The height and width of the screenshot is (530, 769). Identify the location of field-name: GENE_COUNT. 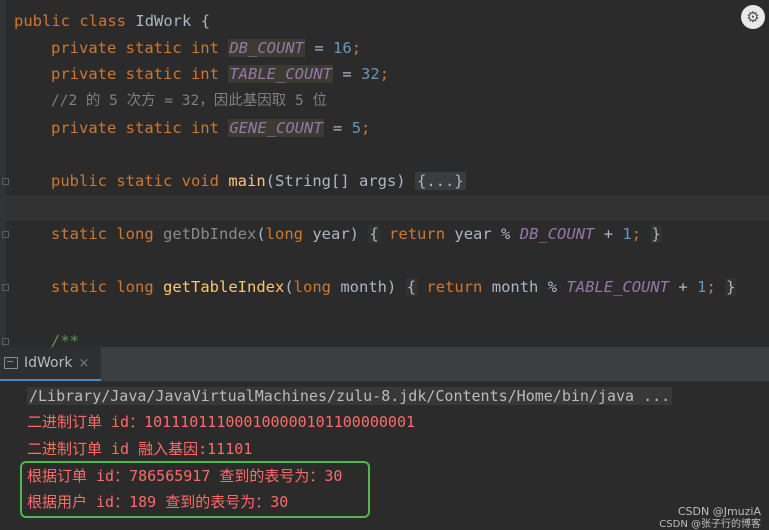
(276, 128).